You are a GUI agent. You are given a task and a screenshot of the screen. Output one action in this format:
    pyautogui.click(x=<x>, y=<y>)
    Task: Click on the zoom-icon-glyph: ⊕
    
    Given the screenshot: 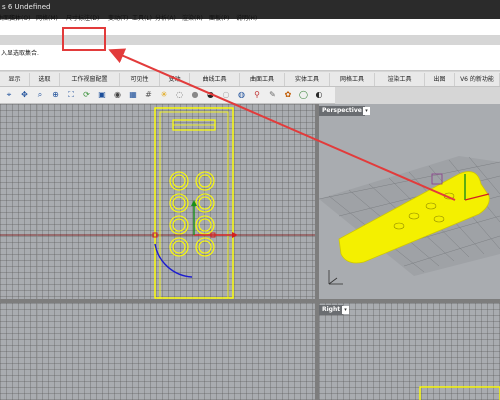 What is the action you would take?
    pyautogui.click(x=55, y=94)
    